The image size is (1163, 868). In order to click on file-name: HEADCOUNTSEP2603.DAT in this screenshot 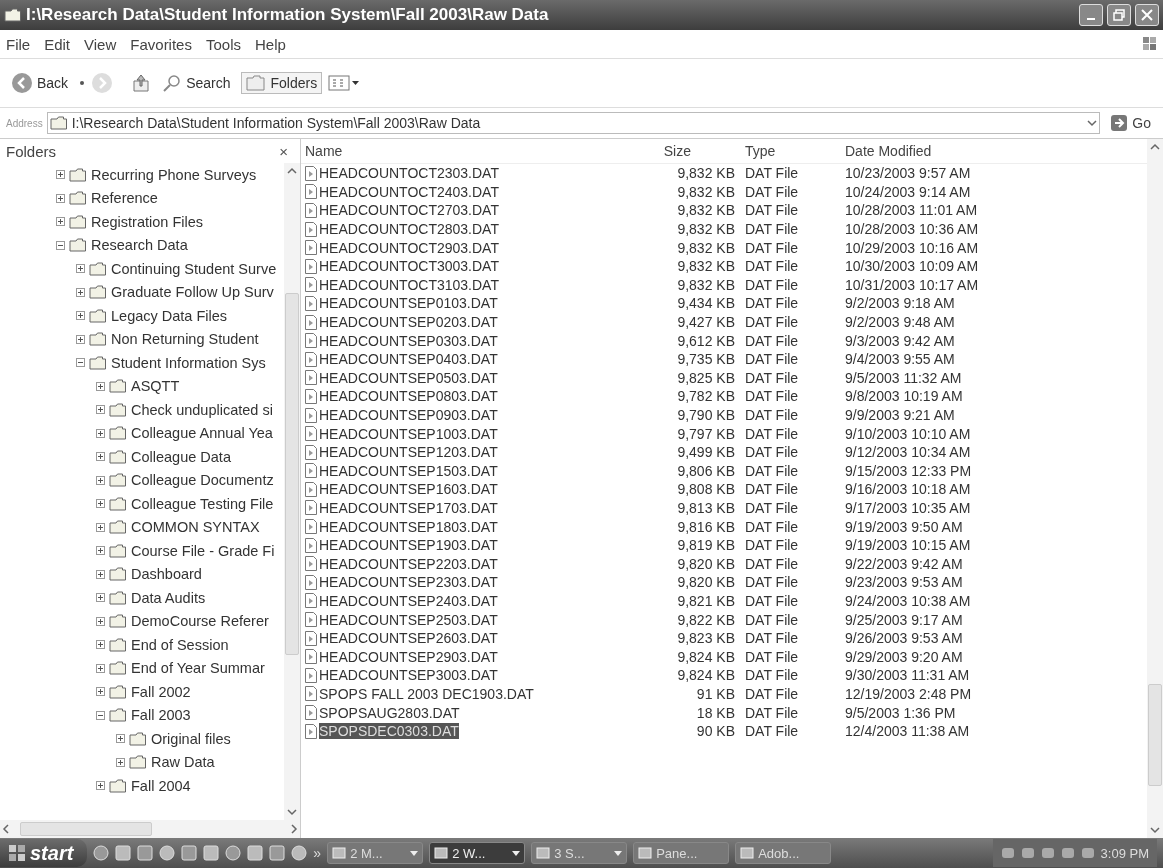, I will do `click(408, 638)`.